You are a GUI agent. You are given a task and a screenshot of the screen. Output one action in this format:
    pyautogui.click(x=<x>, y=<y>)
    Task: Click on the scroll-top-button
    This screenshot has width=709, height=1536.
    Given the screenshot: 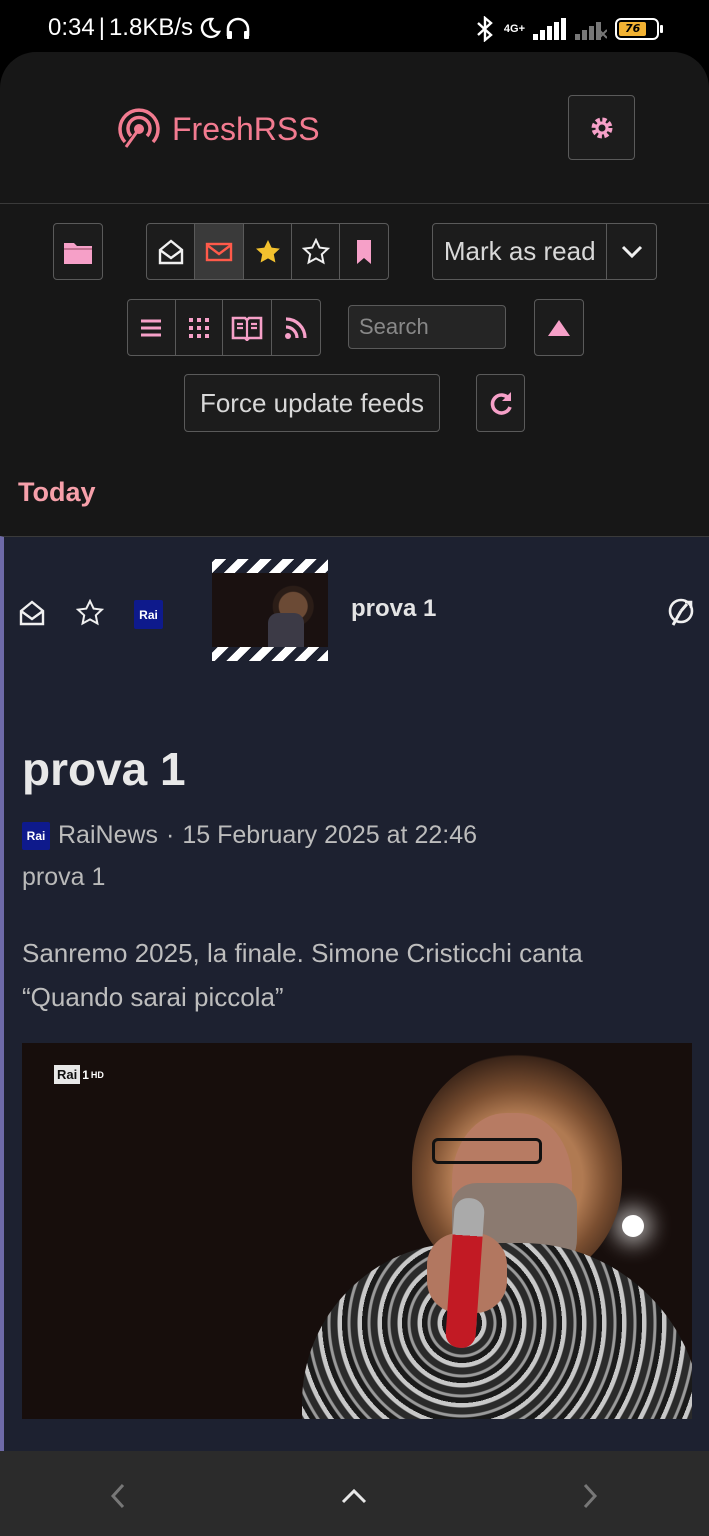 What is the action you would take?
    pyautogui.click(x=559, y=327)
    